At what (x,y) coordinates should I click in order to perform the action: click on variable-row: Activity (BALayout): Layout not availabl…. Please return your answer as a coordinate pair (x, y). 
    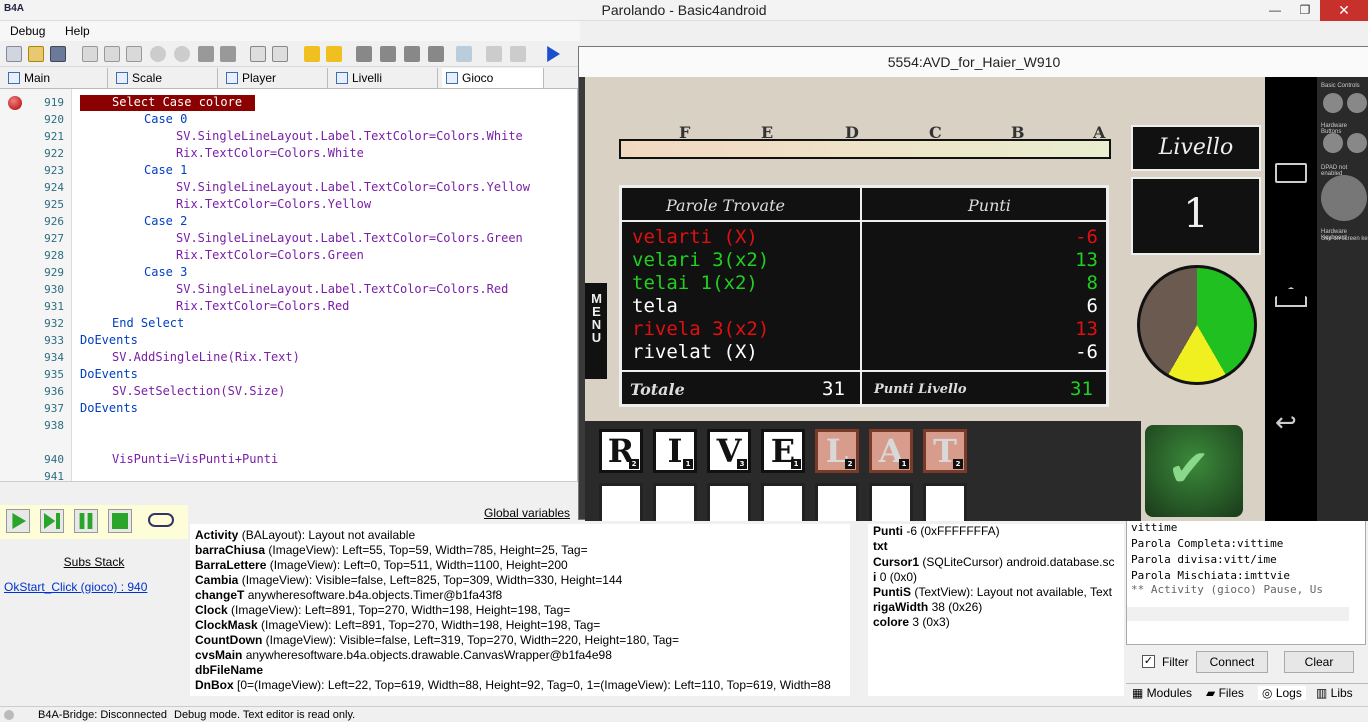
    Looking at the image, I should click on (305, 535).